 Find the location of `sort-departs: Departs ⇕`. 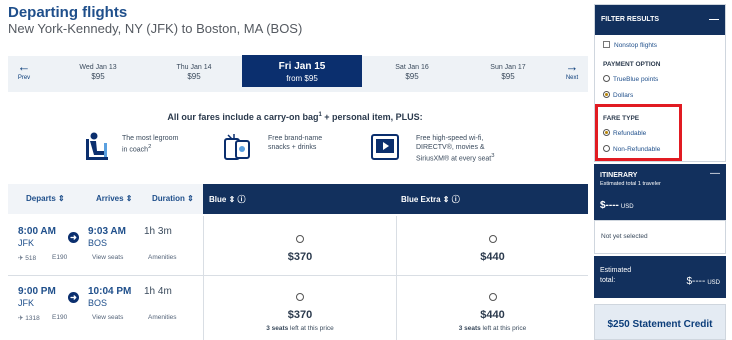

sort-departs: Departs ⇕ is located at coordinates (45, 198).